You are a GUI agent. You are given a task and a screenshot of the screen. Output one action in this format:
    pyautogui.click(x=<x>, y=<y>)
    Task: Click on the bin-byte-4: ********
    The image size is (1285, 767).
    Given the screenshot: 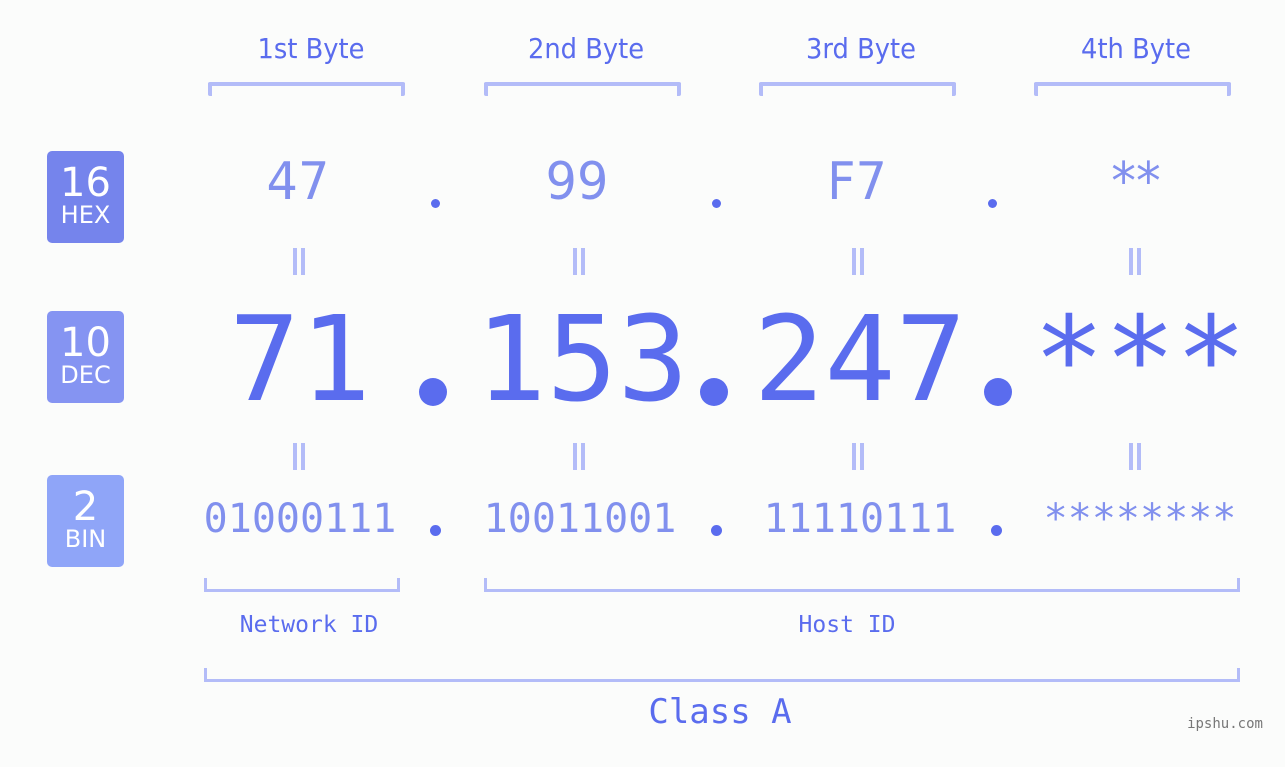 What is the action you would take?
    pyautogui.click(x=1140, y=519)
    